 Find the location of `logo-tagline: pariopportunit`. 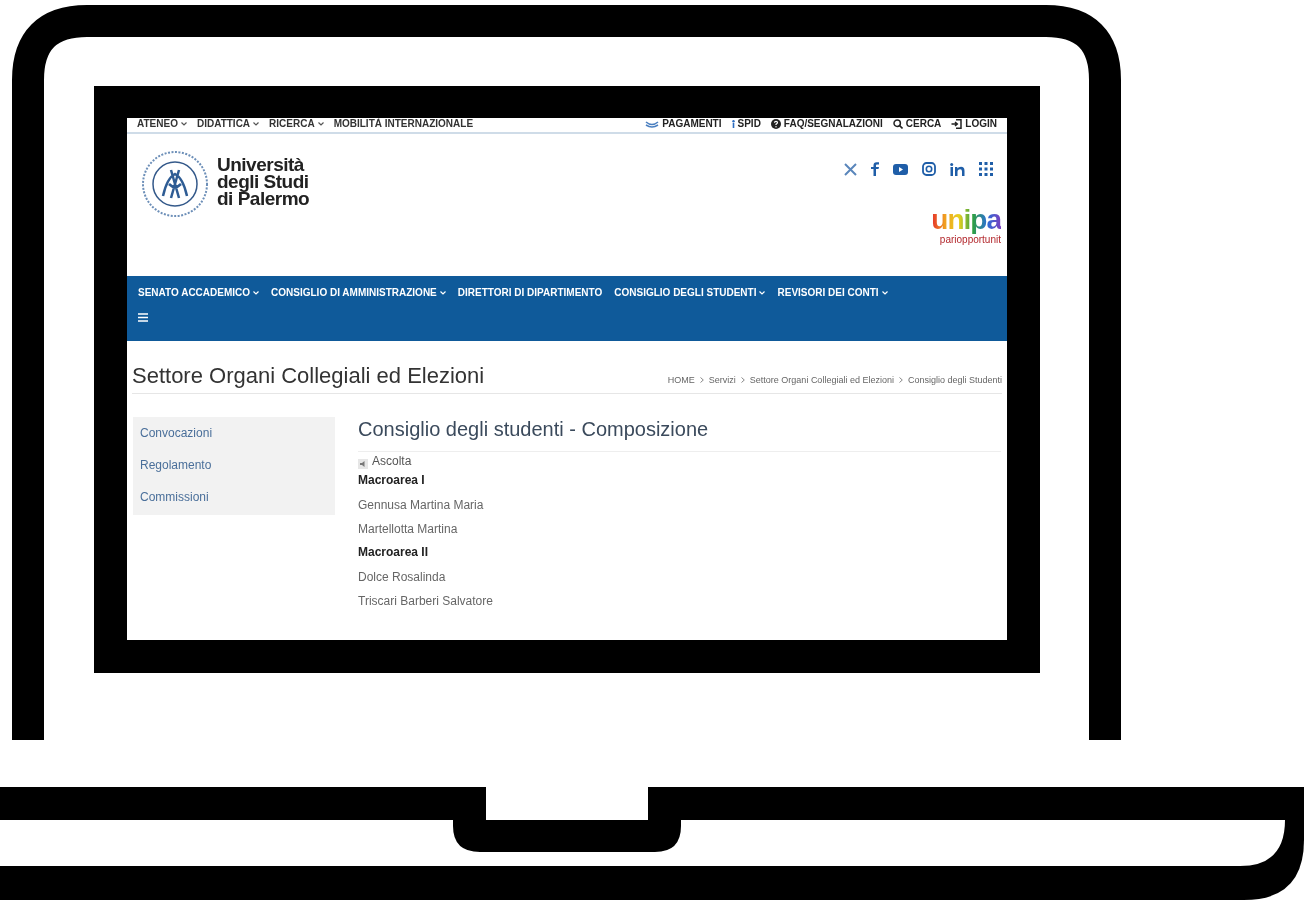

logo-tagline: pariopportunit is located at coordinates (970, 240).